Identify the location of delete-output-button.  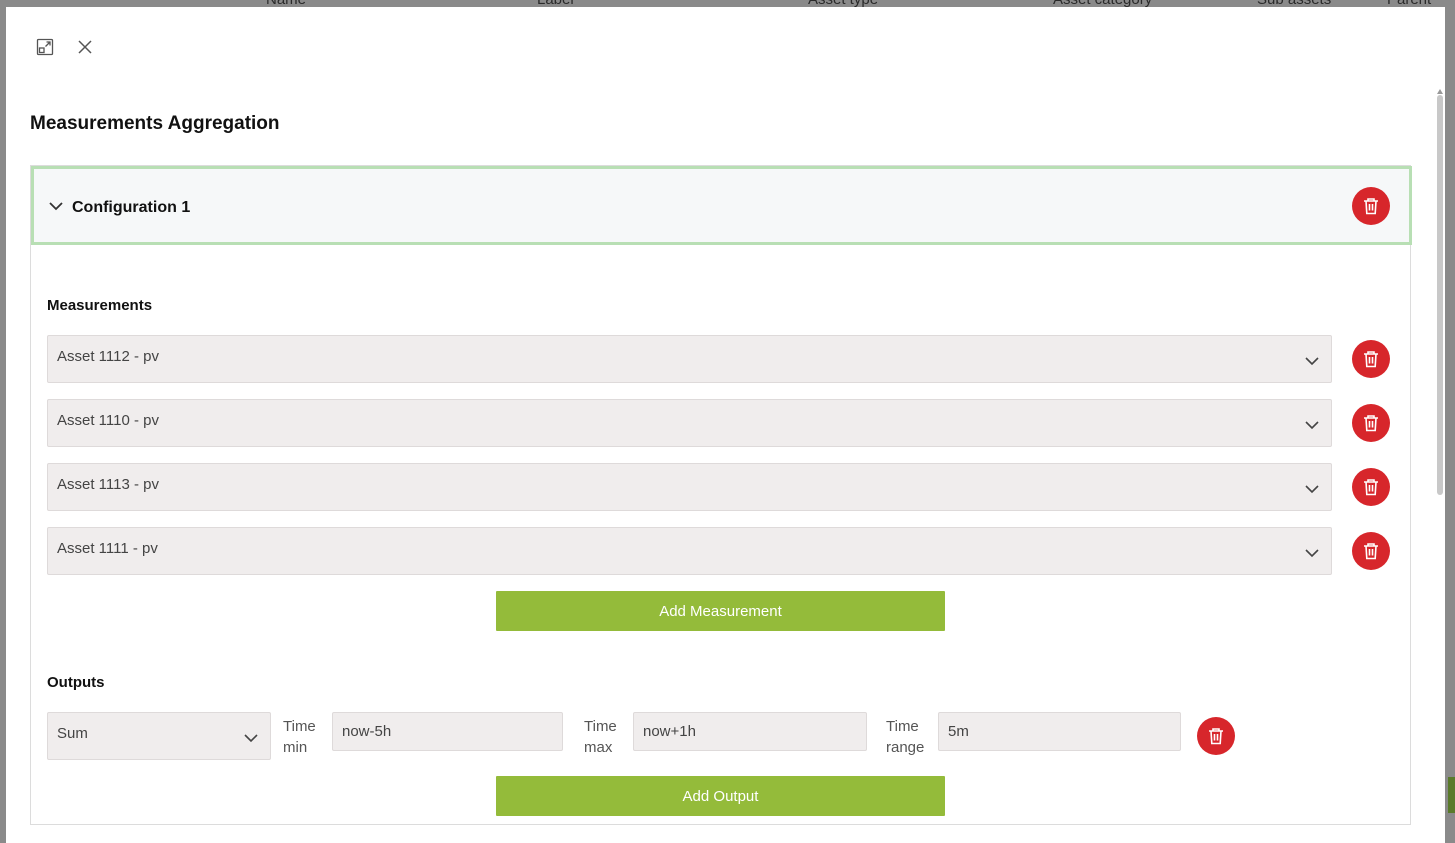
(1216, 736).